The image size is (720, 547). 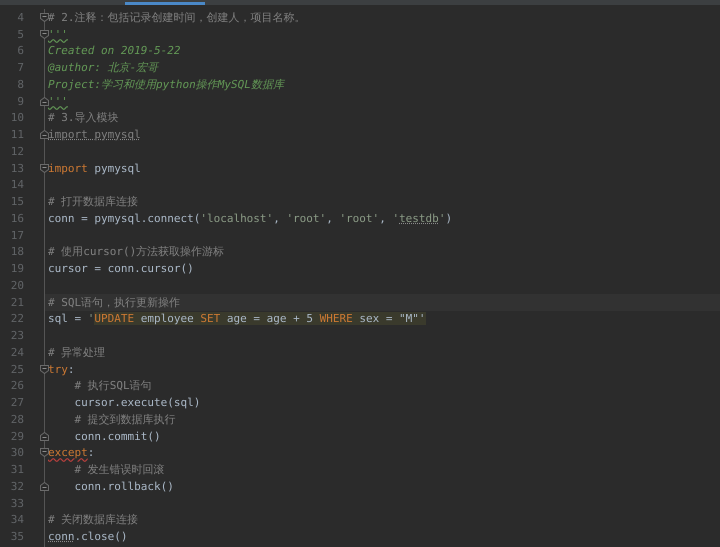 I want to click on line-number: 17, so click(x=17, y=235).